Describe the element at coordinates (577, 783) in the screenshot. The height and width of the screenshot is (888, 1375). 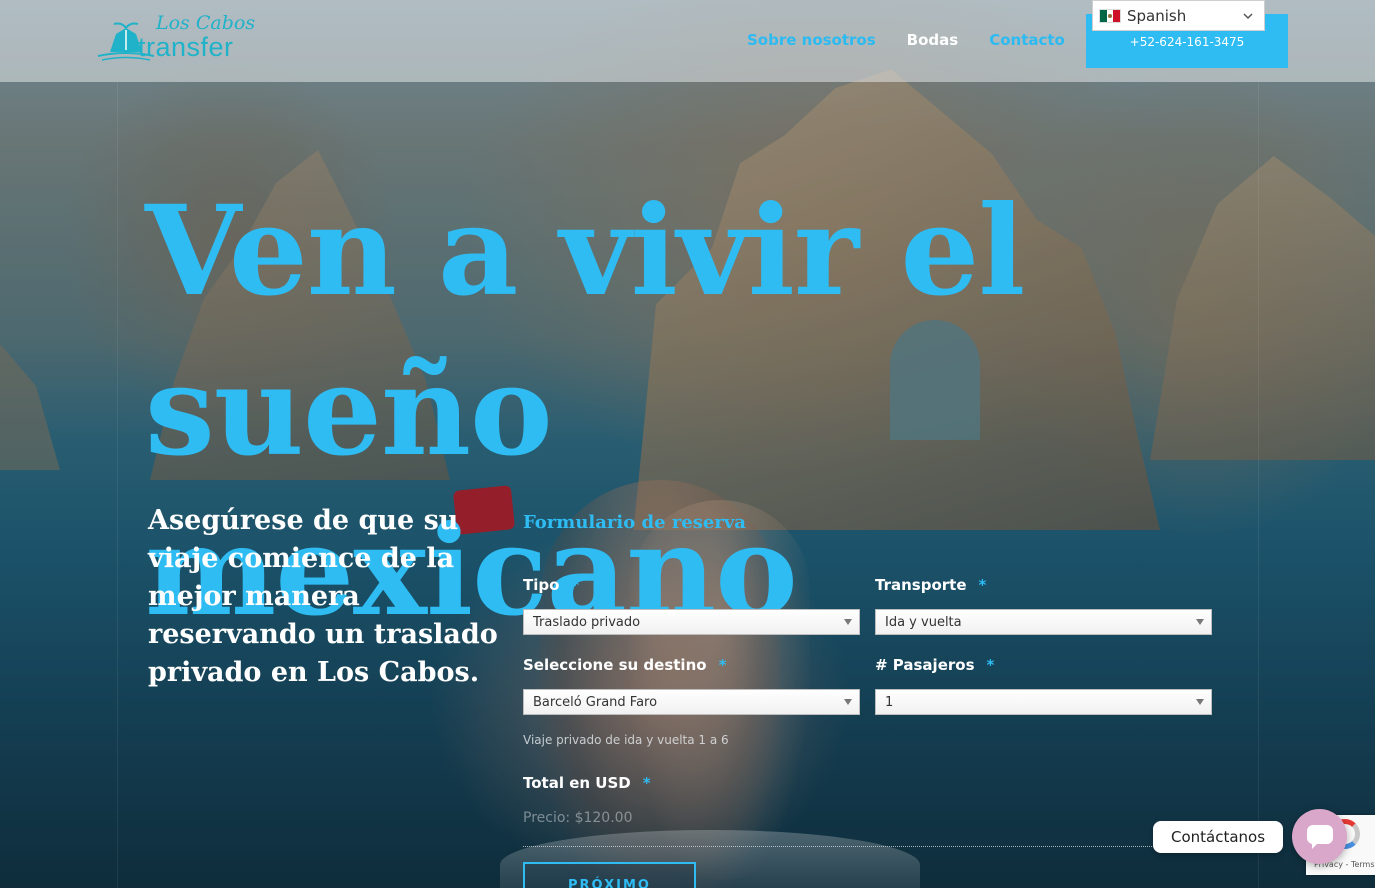
I see `total-label-text: Total en USD` at that location.